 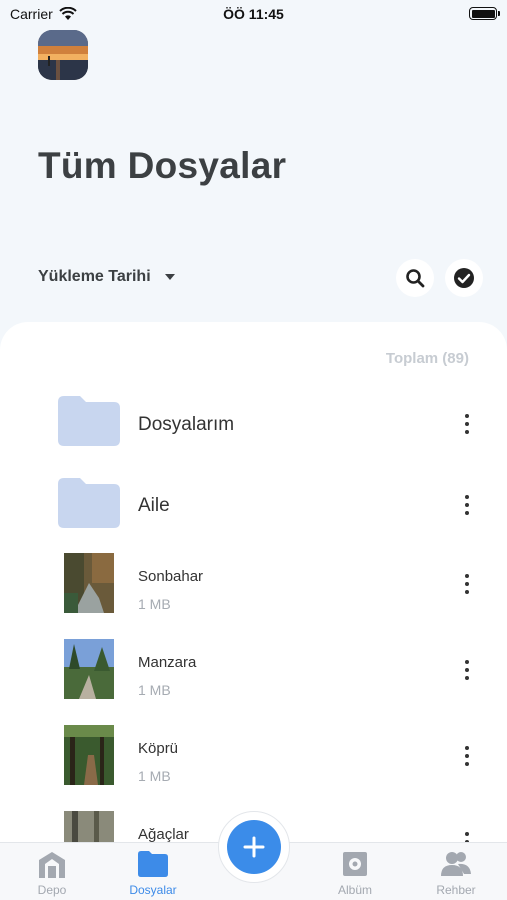 I want to click on tab-label: Dosyalar, so click(x=153, y=890).